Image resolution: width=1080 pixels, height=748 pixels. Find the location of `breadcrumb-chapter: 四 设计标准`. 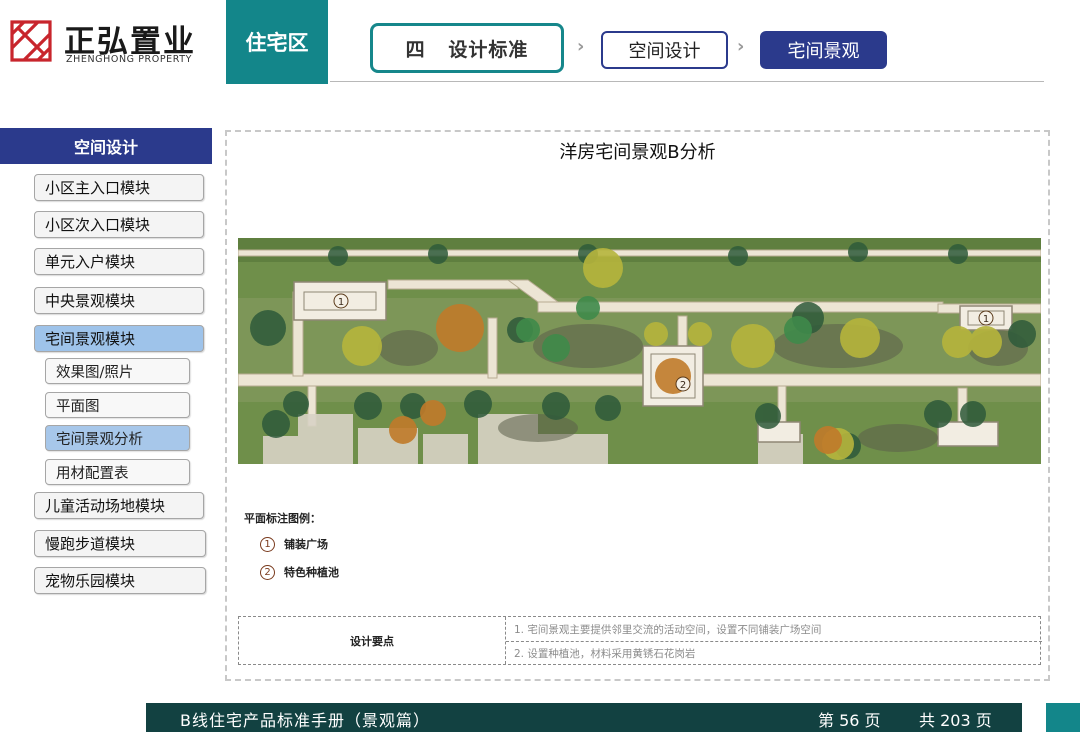

breadcrumb-chapter: 四 设计标准 is located at coordinates (467, 48).